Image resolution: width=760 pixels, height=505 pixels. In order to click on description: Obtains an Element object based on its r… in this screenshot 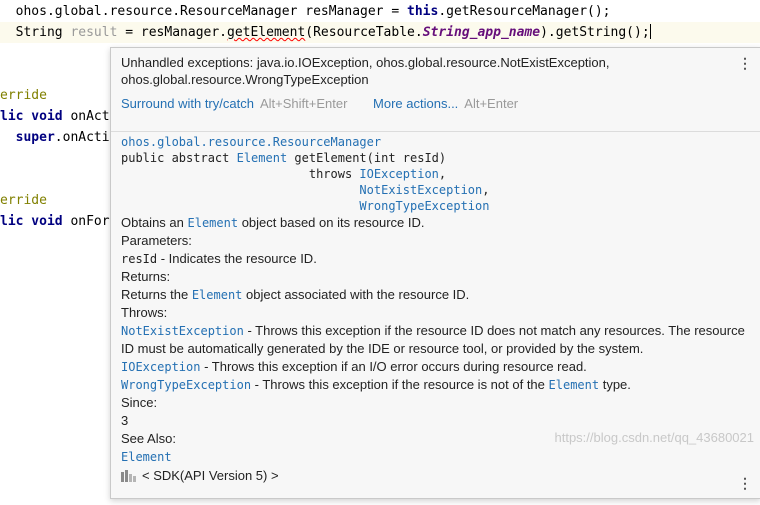, I will do `click(436, 223)`.